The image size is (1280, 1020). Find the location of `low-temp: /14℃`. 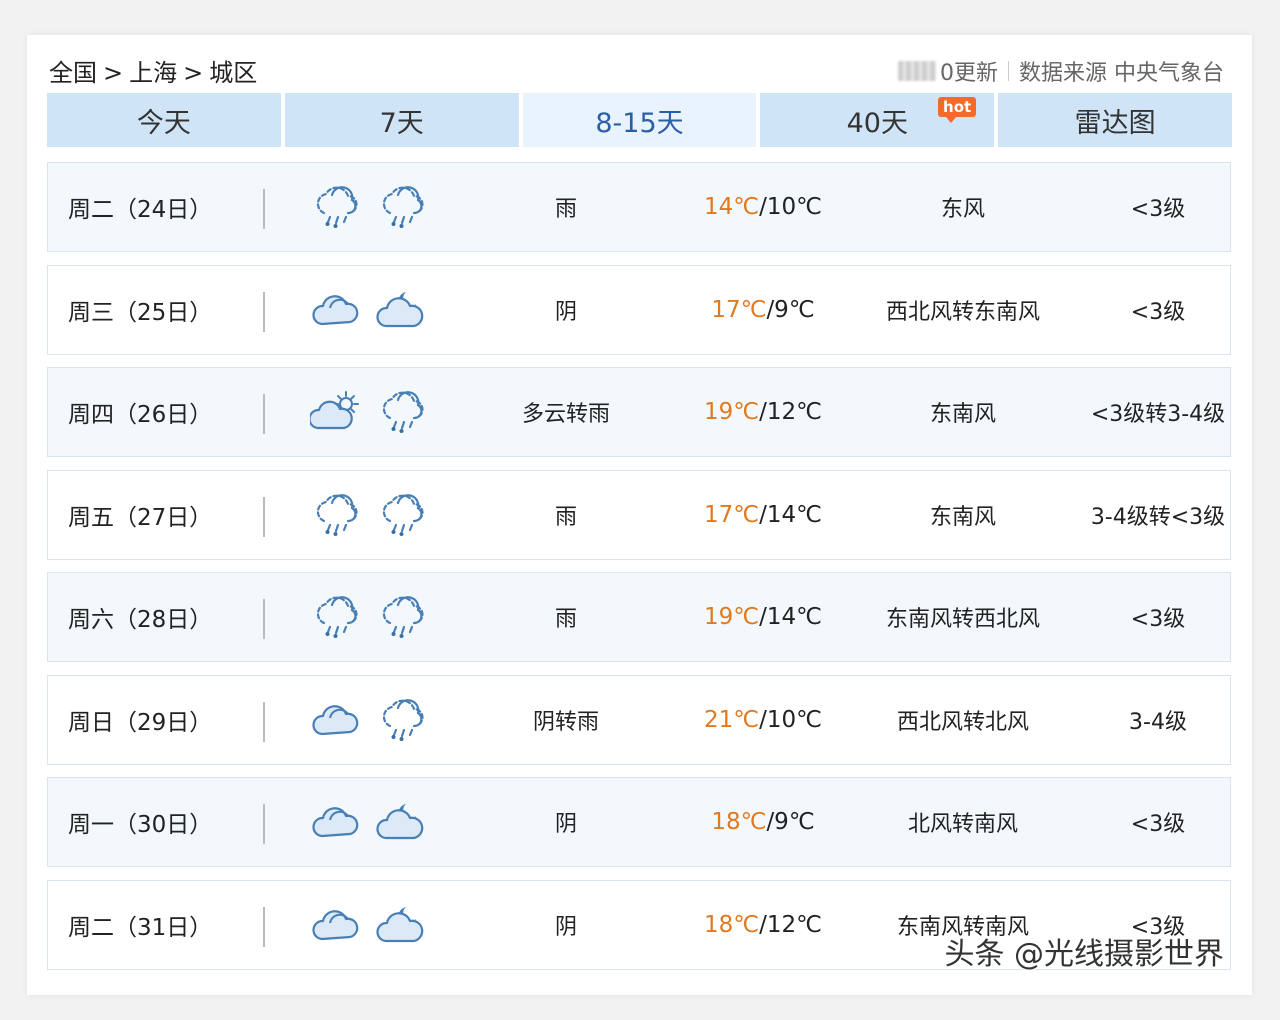

low-temp: /14℃ is located at coordinates (790, 617).